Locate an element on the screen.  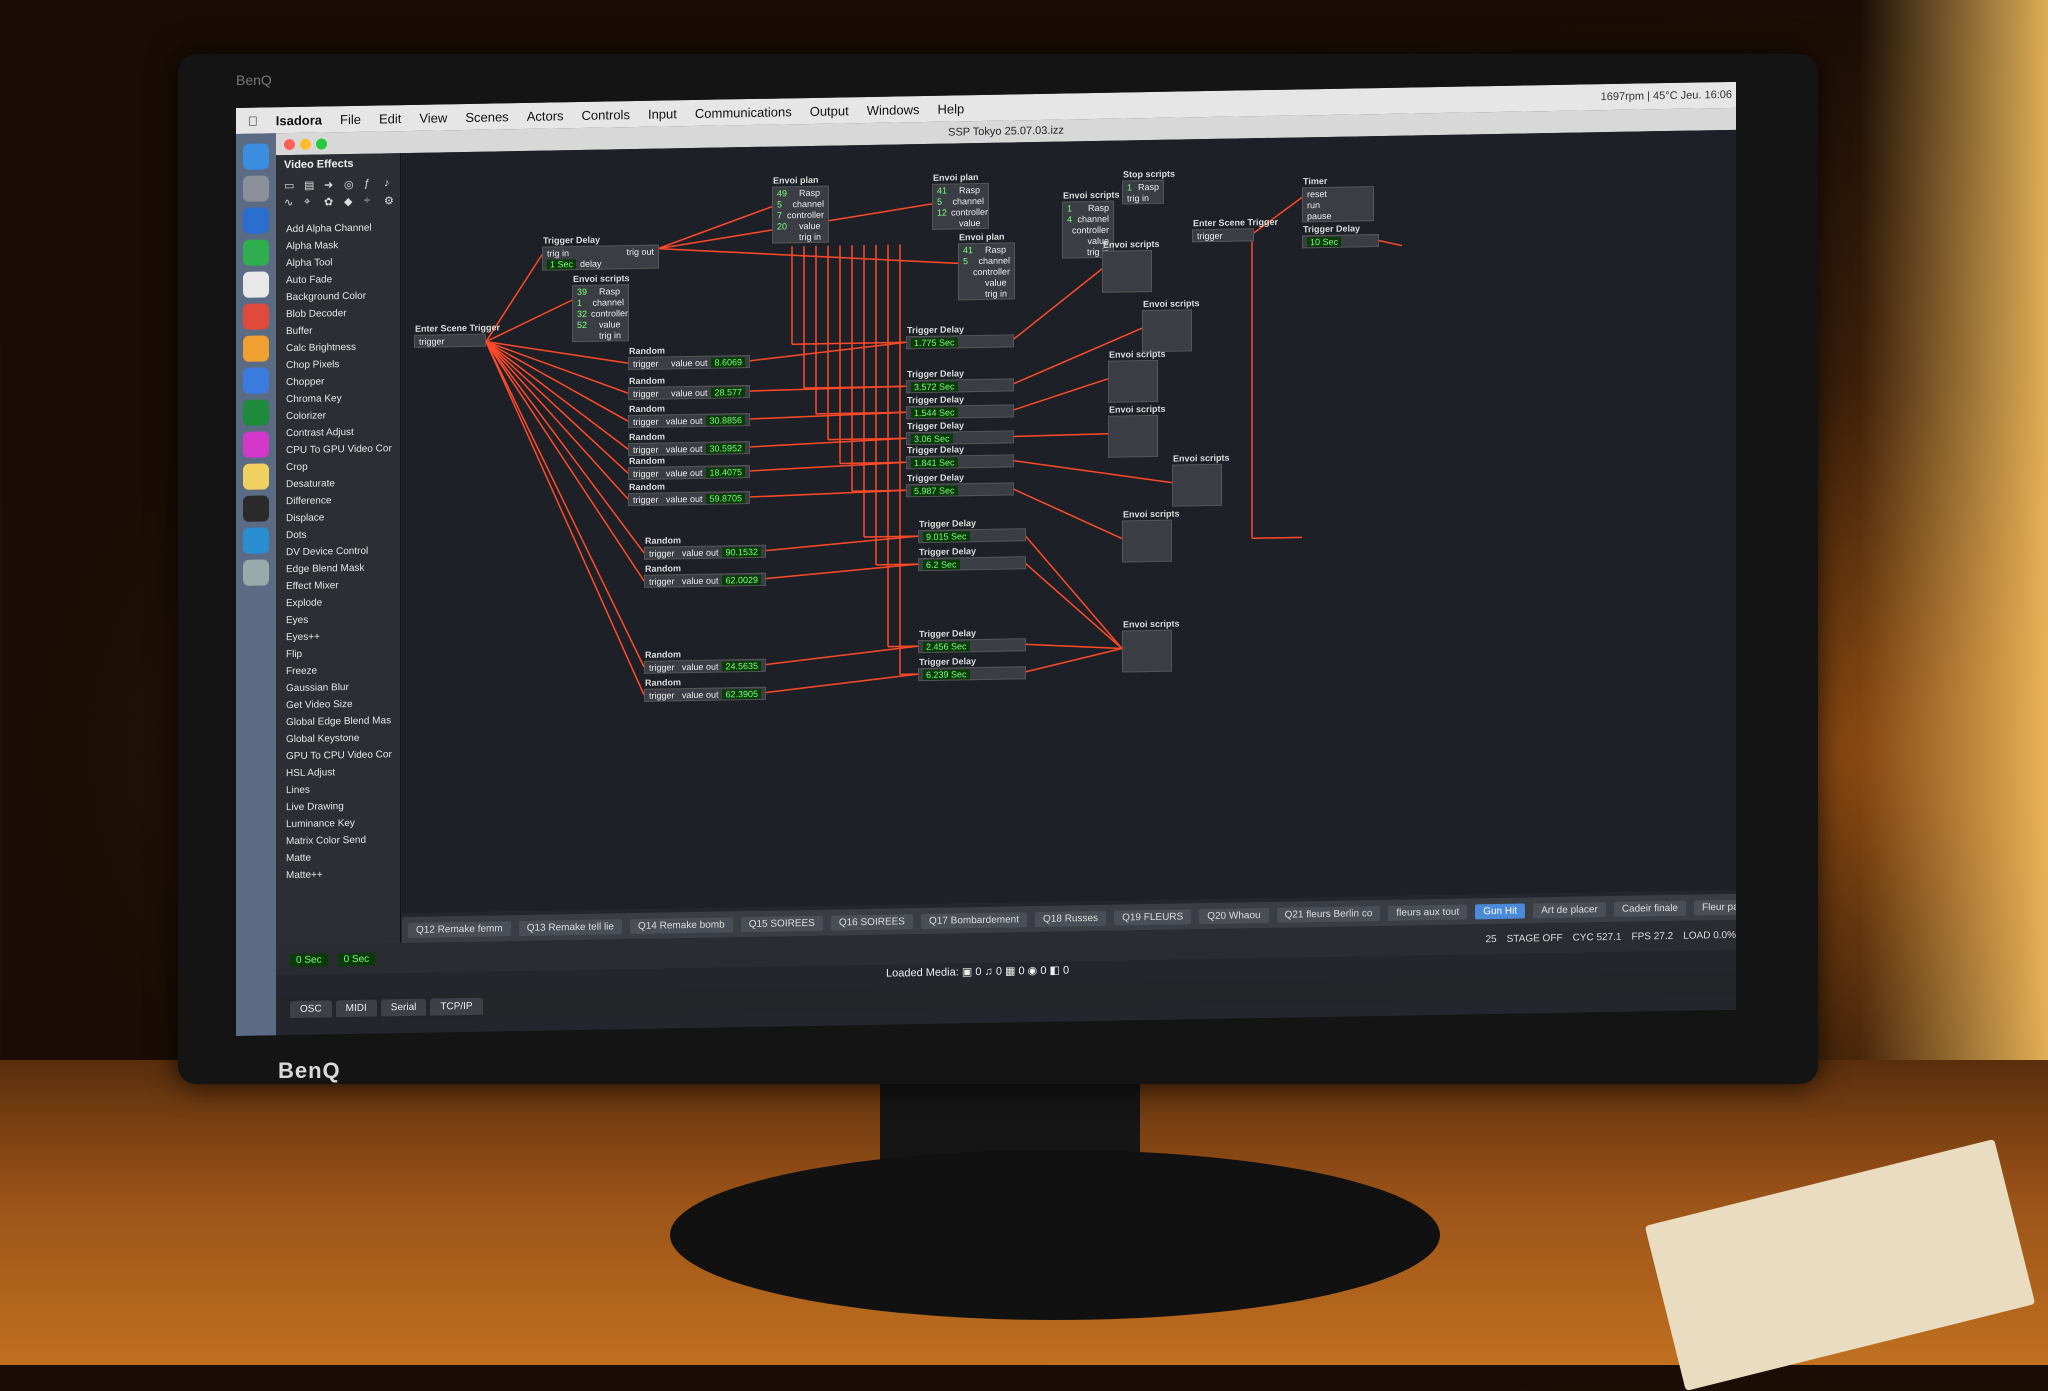
rasp-value: 39 is located at coordinates (586, 291).